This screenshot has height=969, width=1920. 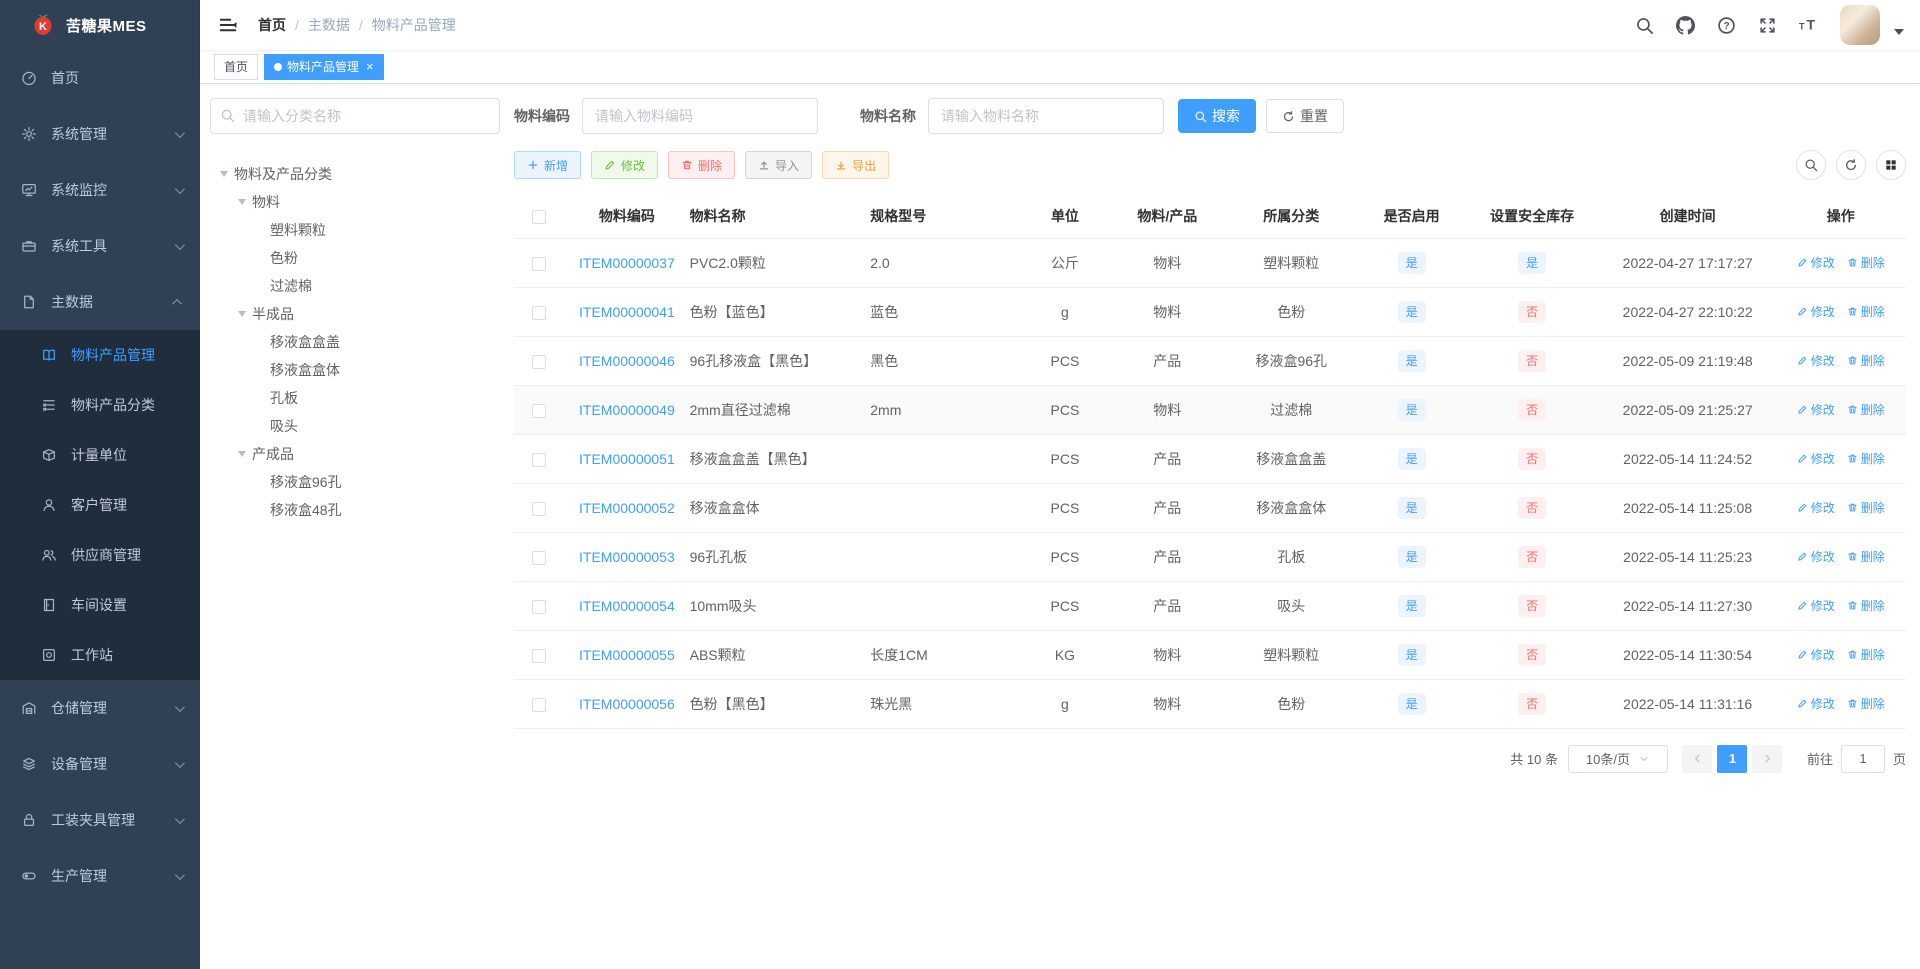 I want to click on next-page-button, so click(x=1767, y=758).